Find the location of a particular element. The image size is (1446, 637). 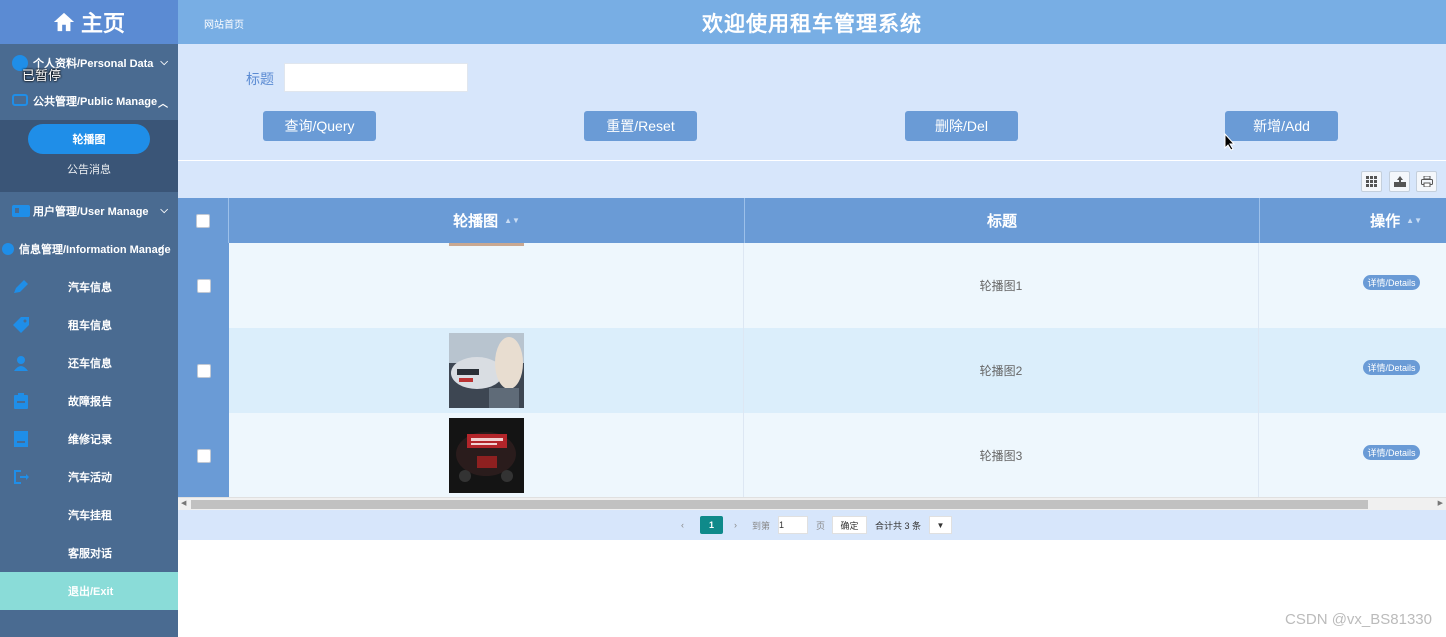

public-submenu: 轮播图 公告消息 is located at coordinates (89, 156).